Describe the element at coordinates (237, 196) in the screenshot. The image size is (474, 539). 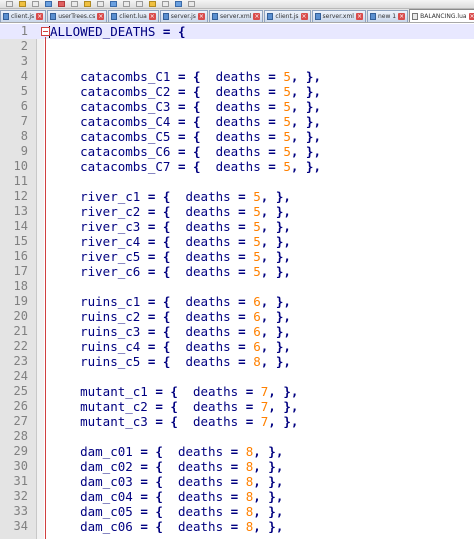
I see `code-line: 12 river_c1 = { deaths = 5, },` at that location.